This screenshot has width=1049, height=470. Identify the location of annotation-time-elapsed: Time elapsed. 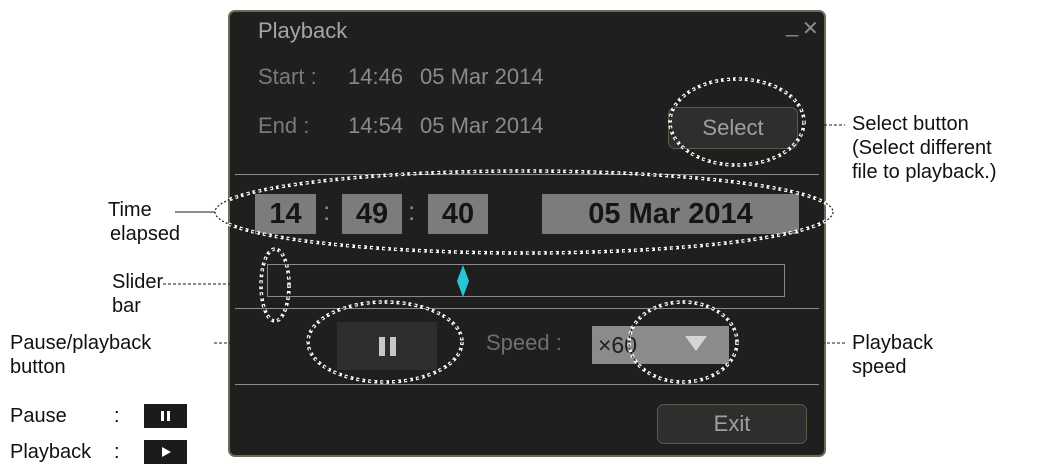
(144, 222).